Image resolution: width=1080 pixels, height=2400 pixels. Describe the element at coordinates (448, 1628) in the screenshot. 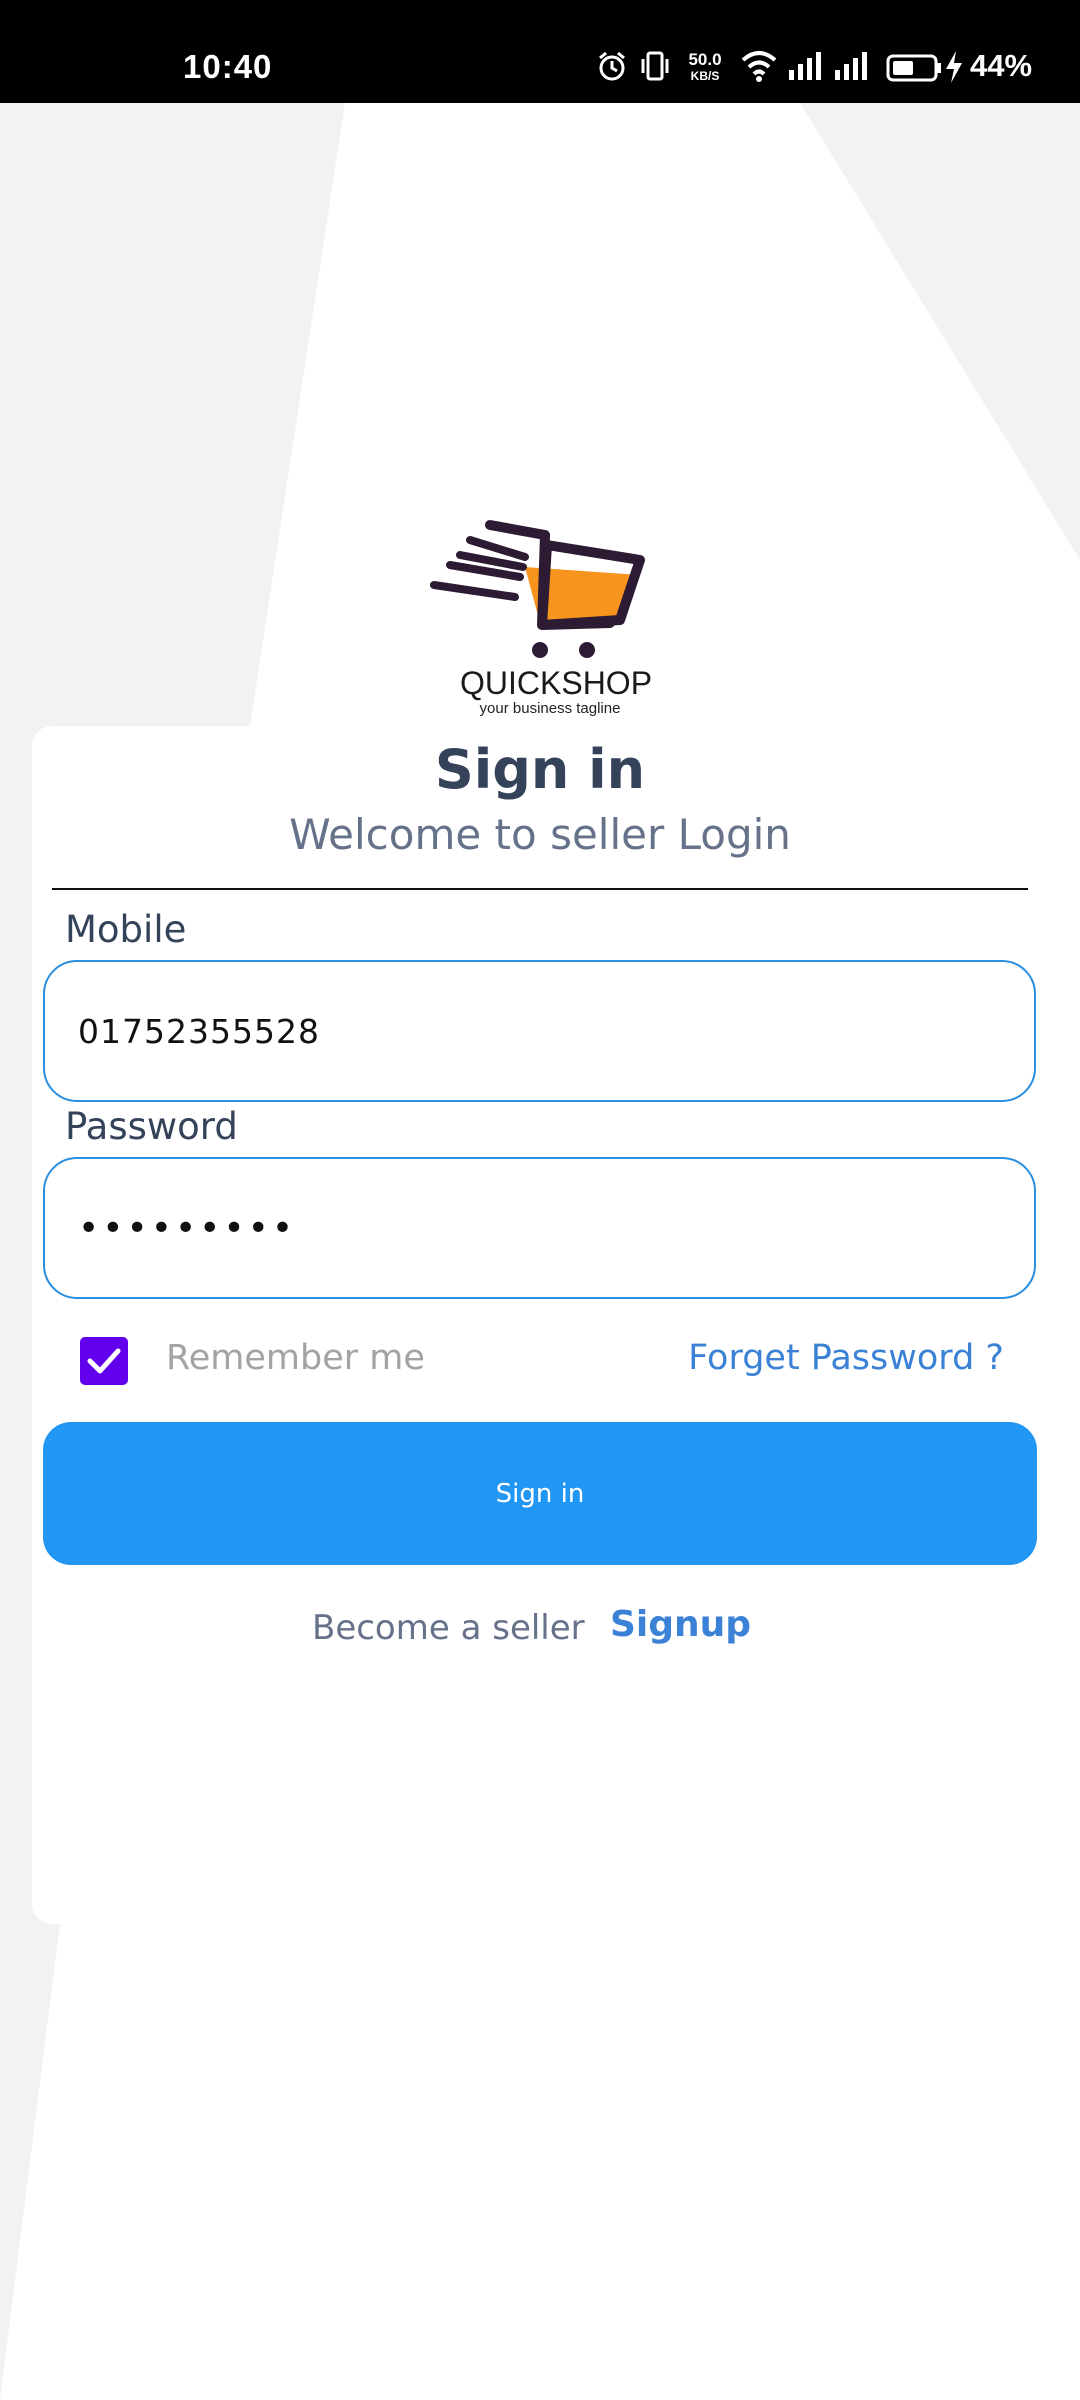

I see `become-seller-text: Become a seller` at that location.